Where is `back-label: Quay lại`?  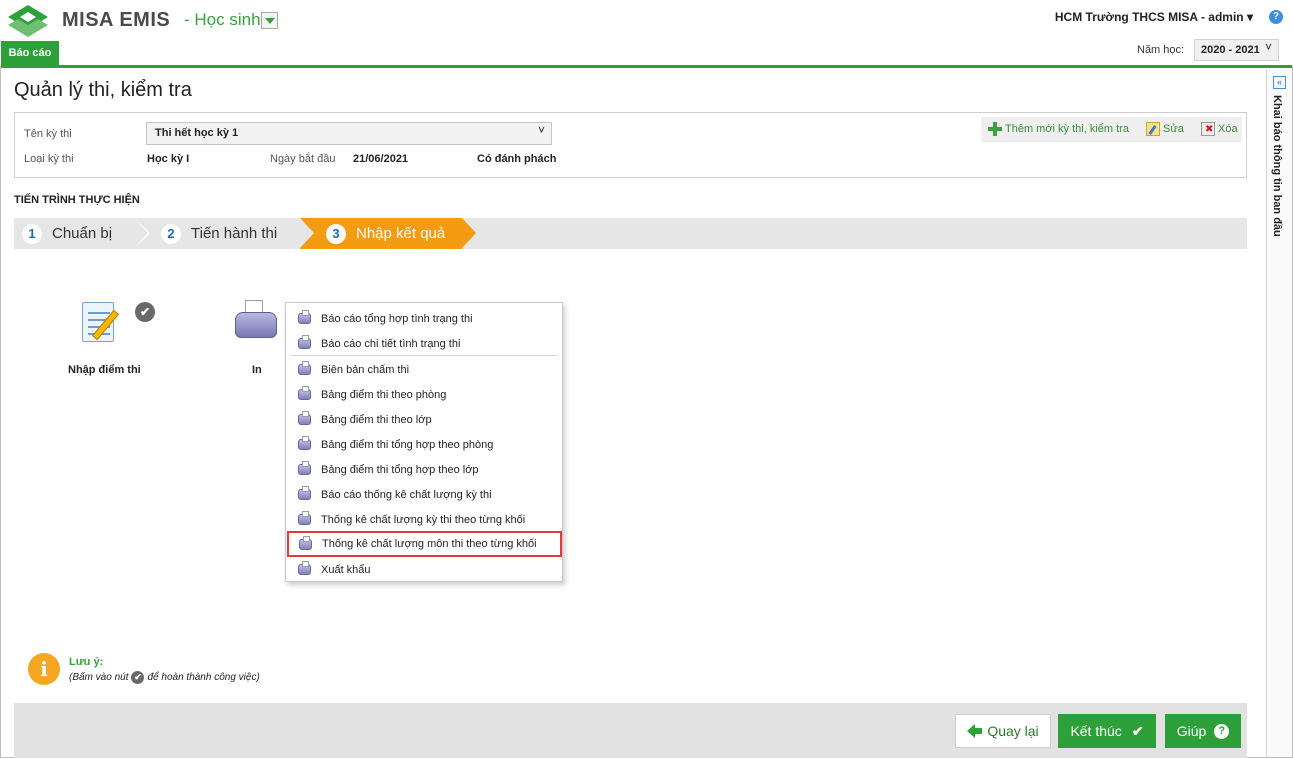
back-label: Quay lại is located at coordinates (1013, 731).